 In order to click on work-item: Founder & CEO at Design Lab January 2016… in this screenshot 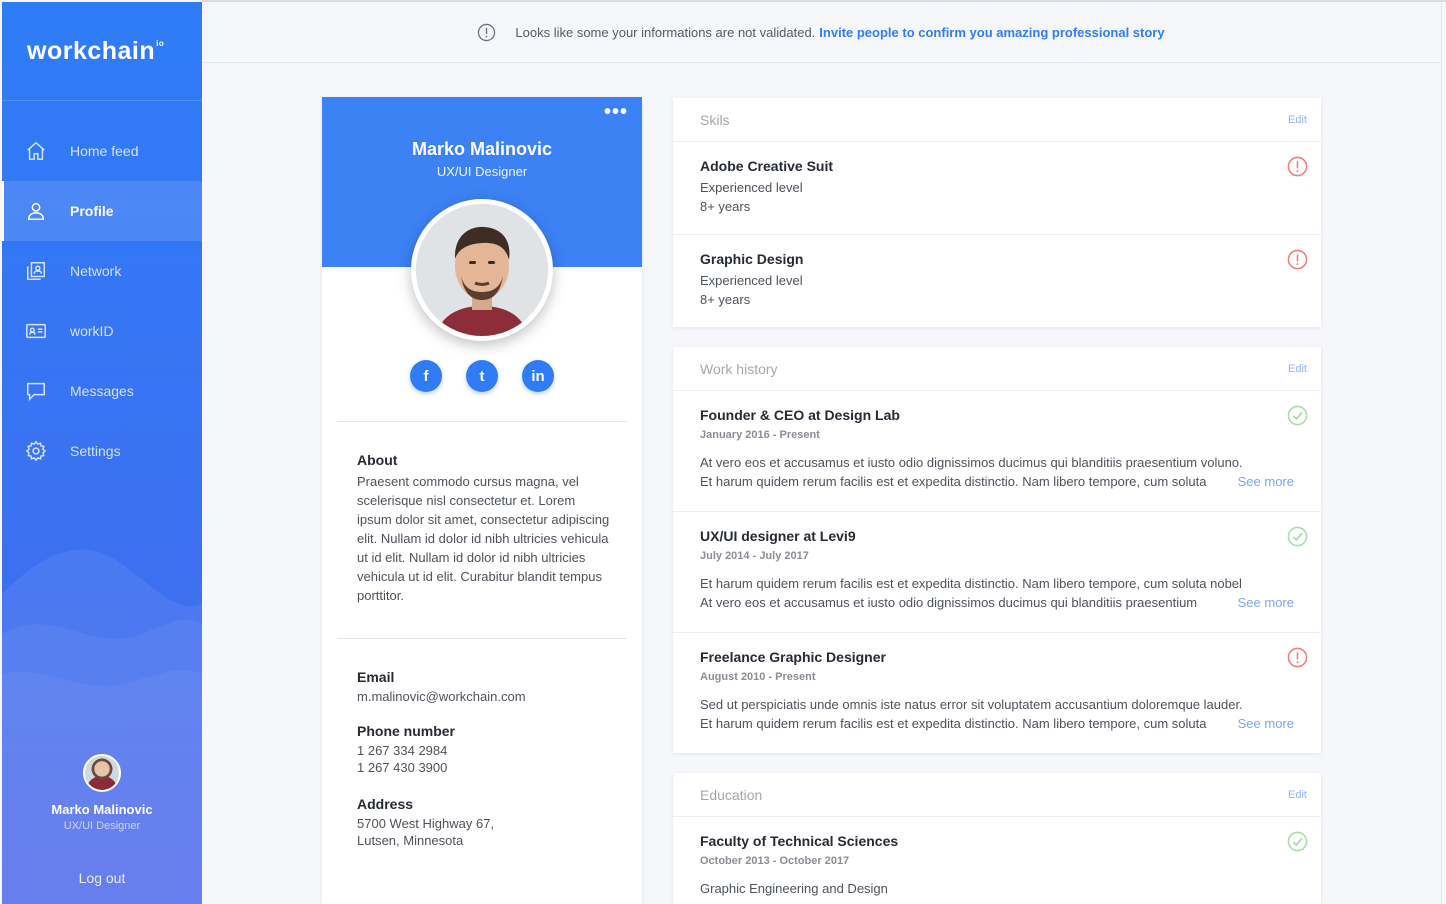, I will do `click(997, 451)`.